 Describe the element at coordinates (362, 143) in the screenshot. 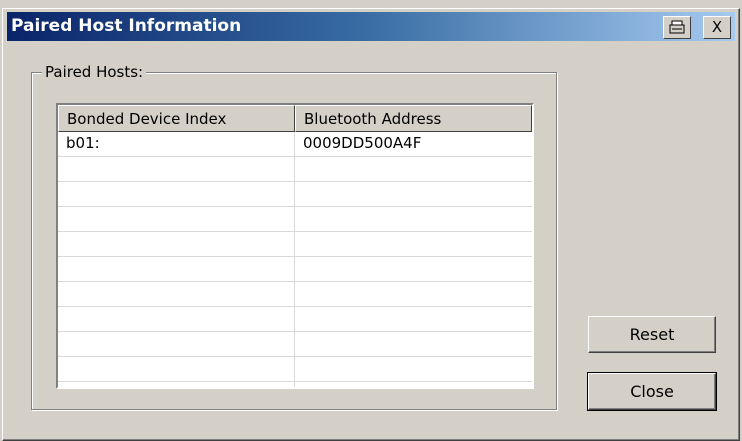

I see `address-cell: 0009DD500A4F` at that location.